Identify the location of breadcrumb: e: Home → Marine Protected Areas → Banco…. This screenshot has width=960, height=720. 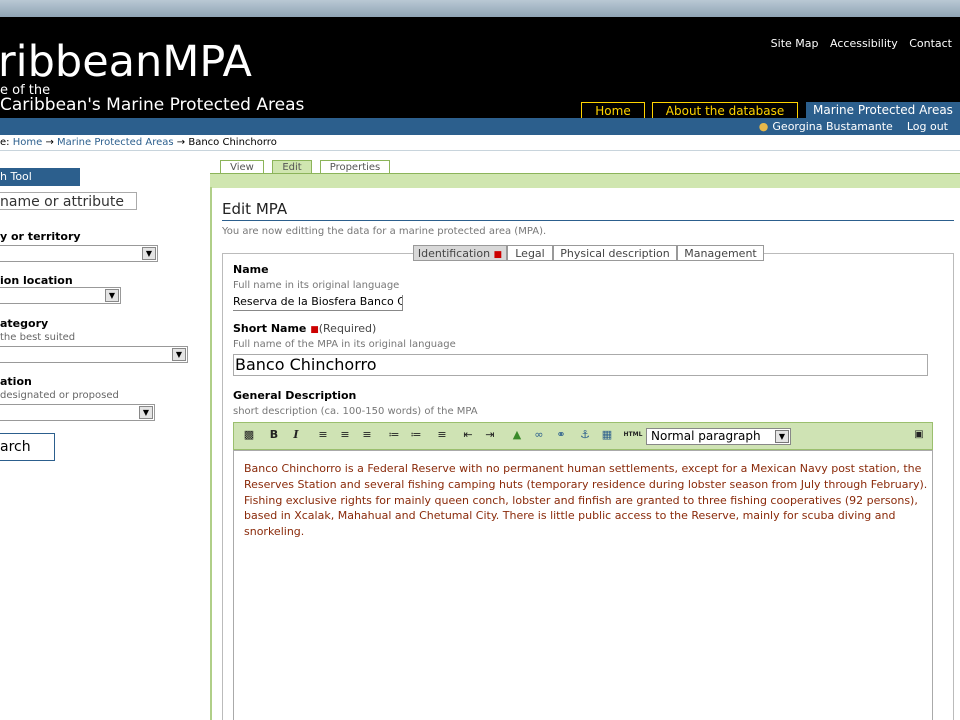
(138, 142).